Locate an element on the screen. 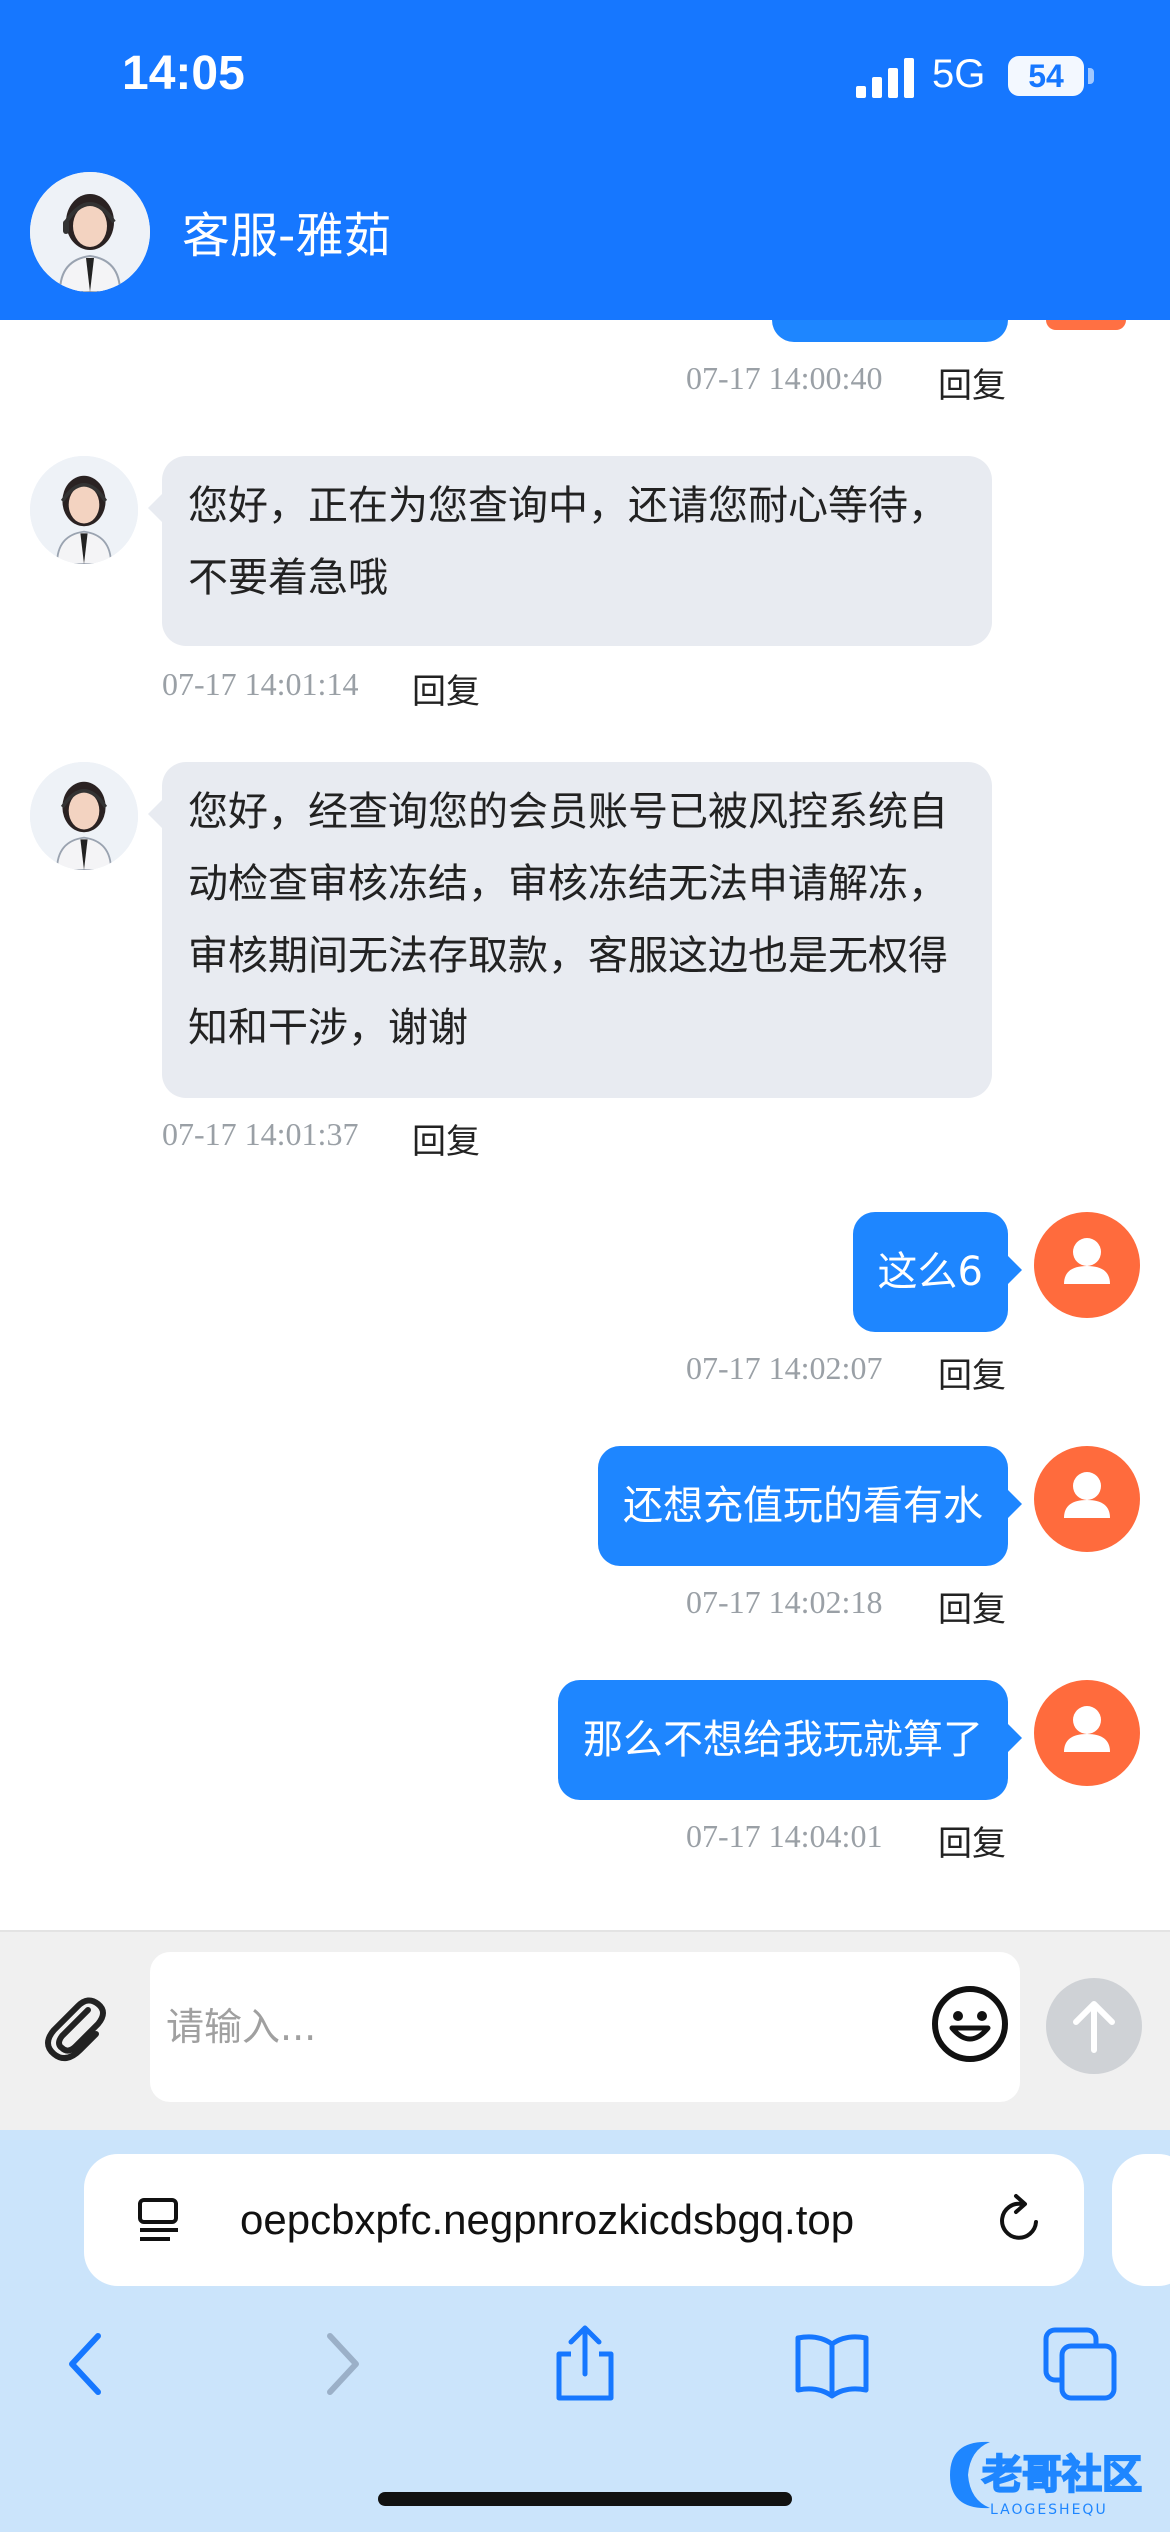 The width and height of the screenshot is (1170, 2532). forward-icon is located at coordinates (340, 2364).